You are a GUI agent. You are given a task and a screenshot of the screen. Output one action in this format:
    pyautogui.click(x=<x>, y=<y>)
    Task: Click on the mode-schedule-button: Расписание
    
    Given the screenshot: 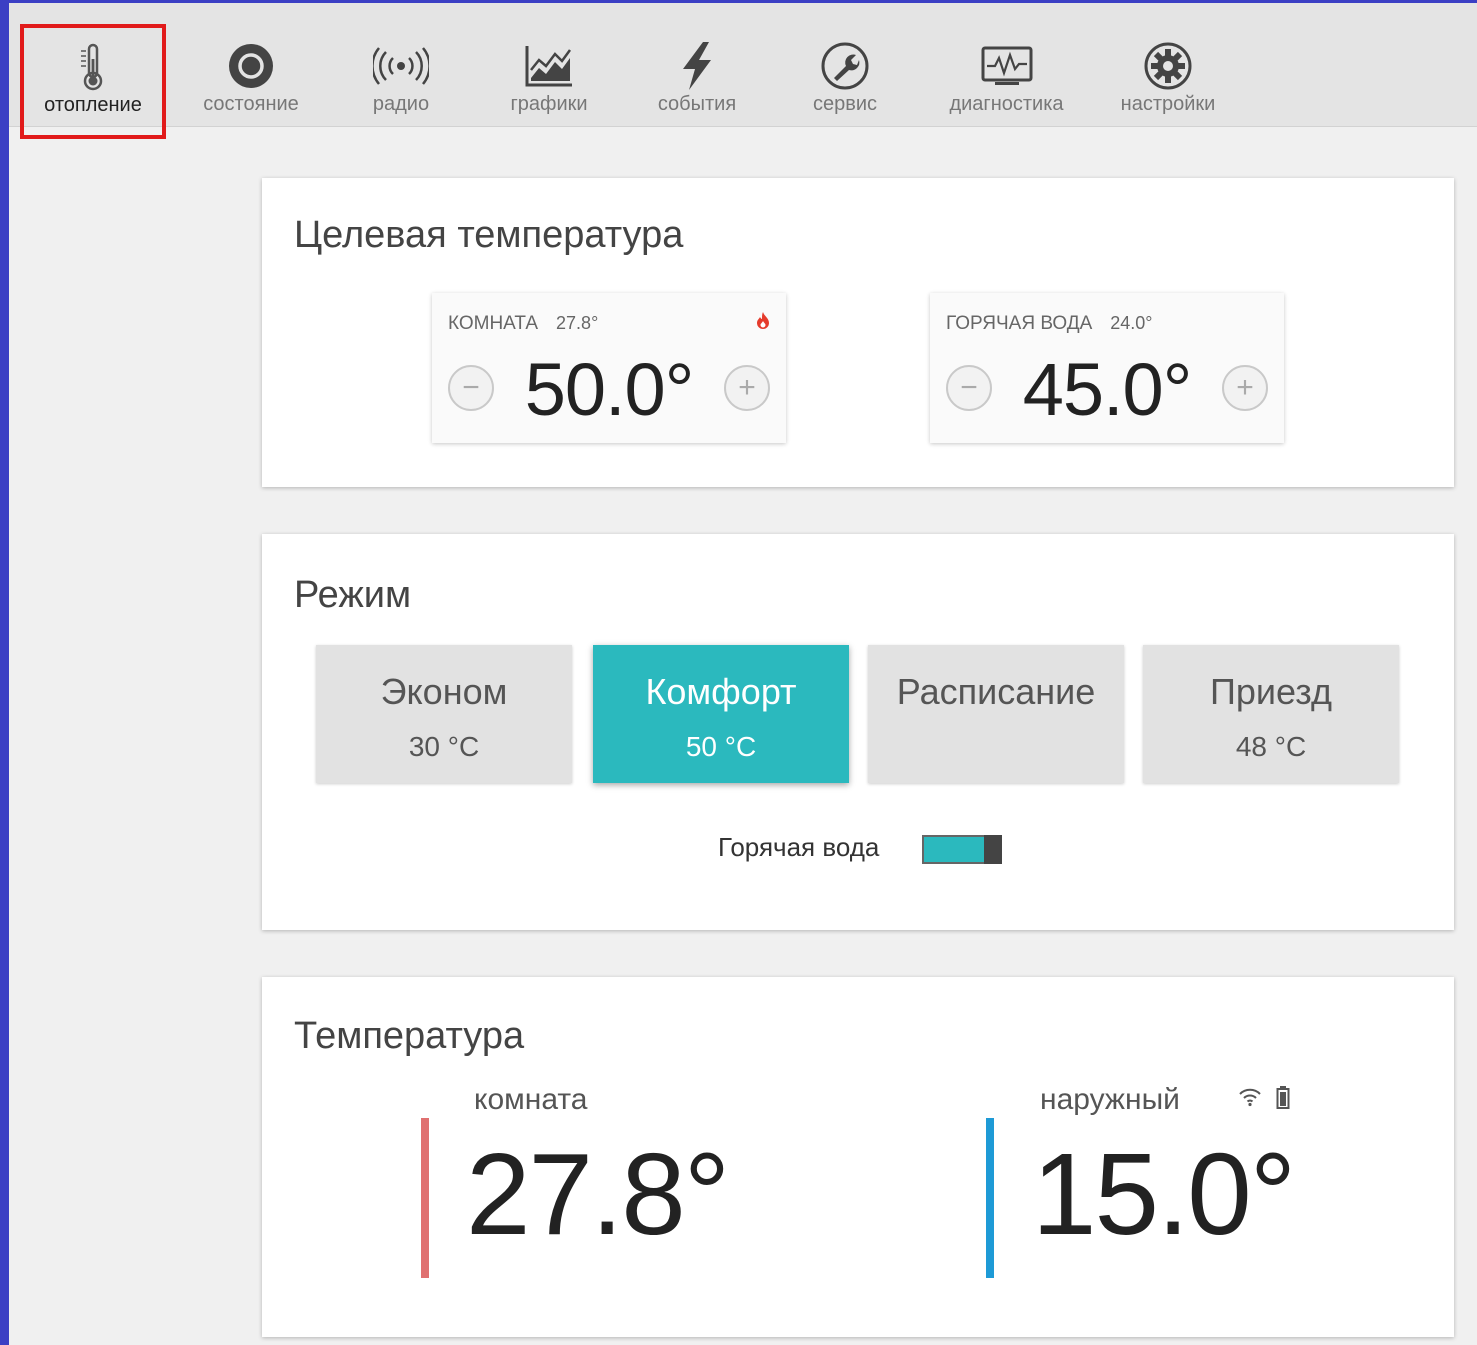 What is the action you would take?
    pyautogui.click(x=996, y=714)
    